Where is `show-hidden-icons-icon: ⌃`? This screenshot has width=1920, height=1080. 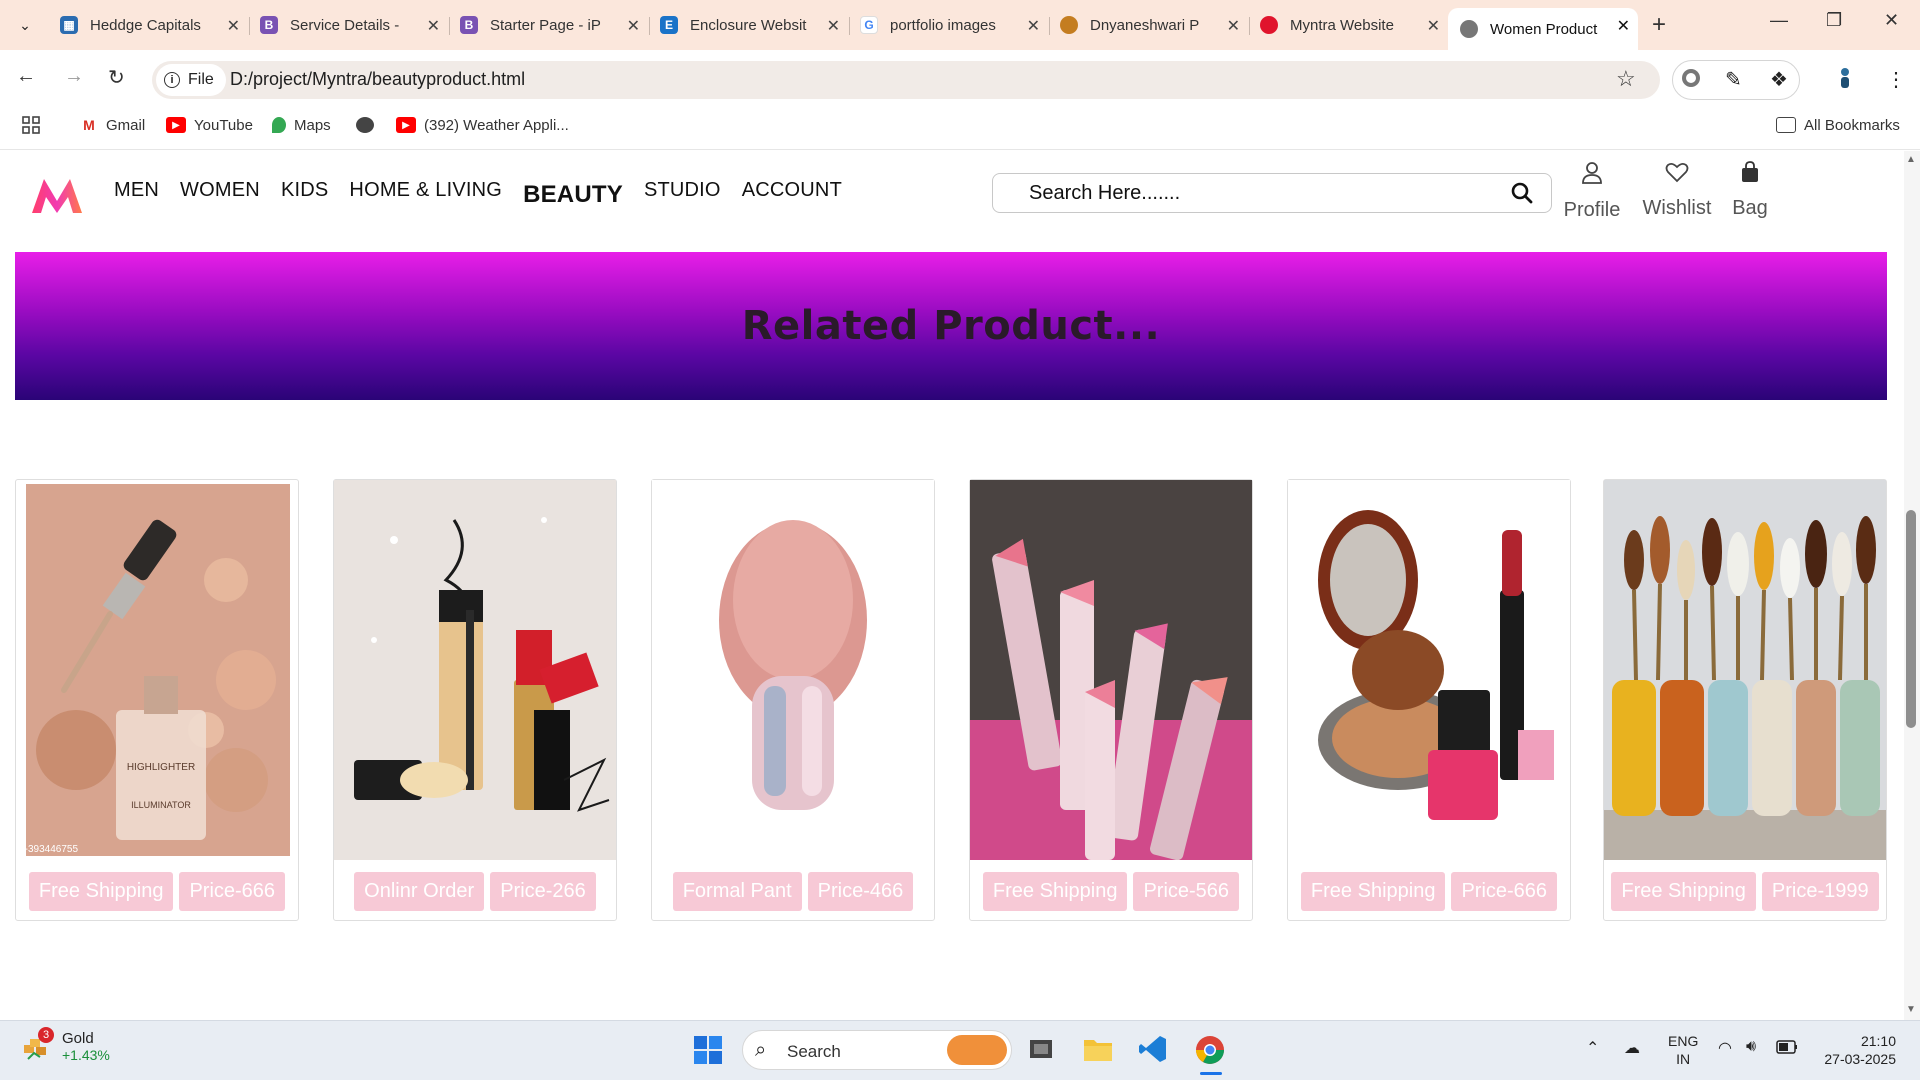
show-hidden-icons-icon: ⌃ is located at coordinates (1592, 1048).